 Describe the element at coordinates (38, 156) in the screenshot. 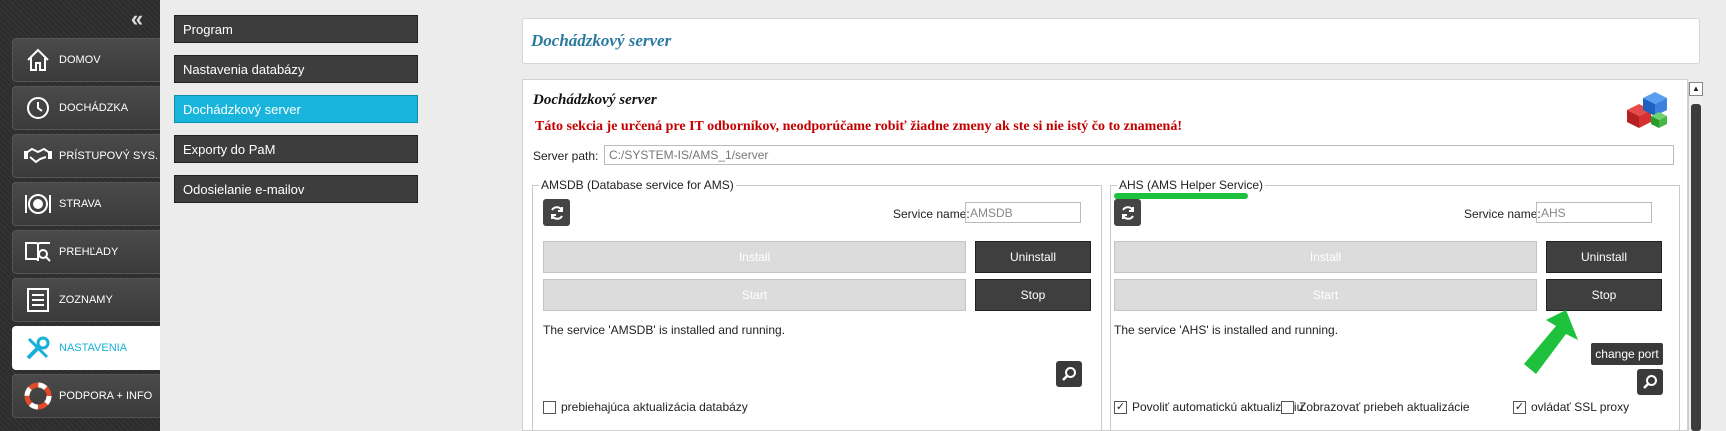

I see `handshake-icon` at that location.